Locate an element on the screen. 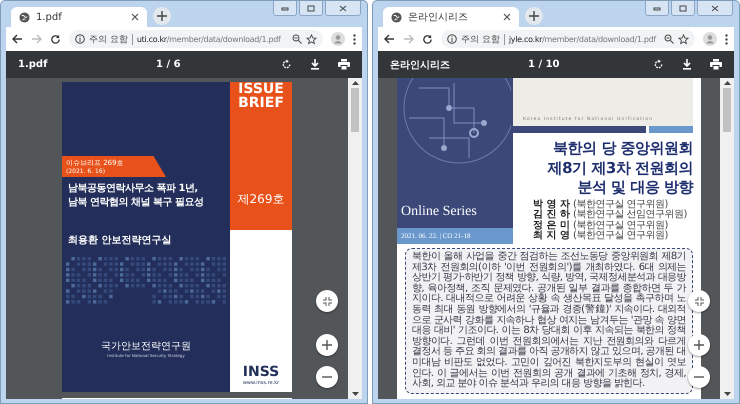 The height and width of the screenshot is (404, 740). author-name: 김 진 하 is located at coordinates (551, 215).